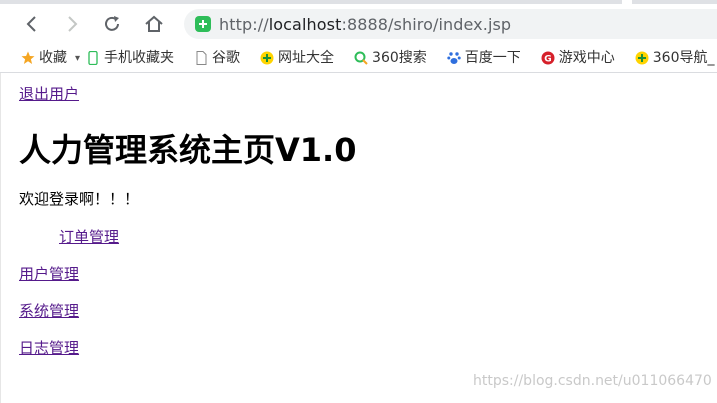 The height and width of the screenshot is (403, 717). Describe the element at coordinates (49, 273) in the screenshot. I see `user-management-link: 用户管理` at that location.